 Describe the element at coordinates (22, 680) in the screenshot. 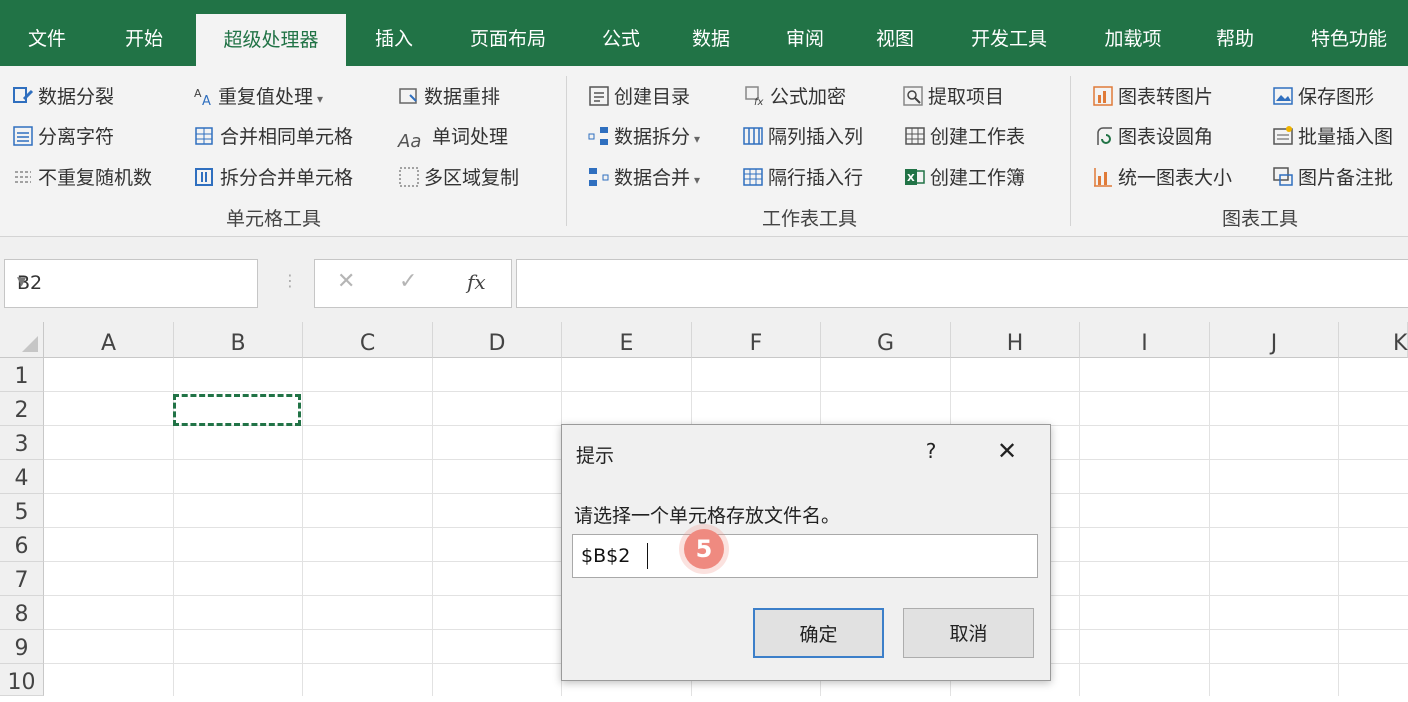

I see `row-header-10: 10` at that location.